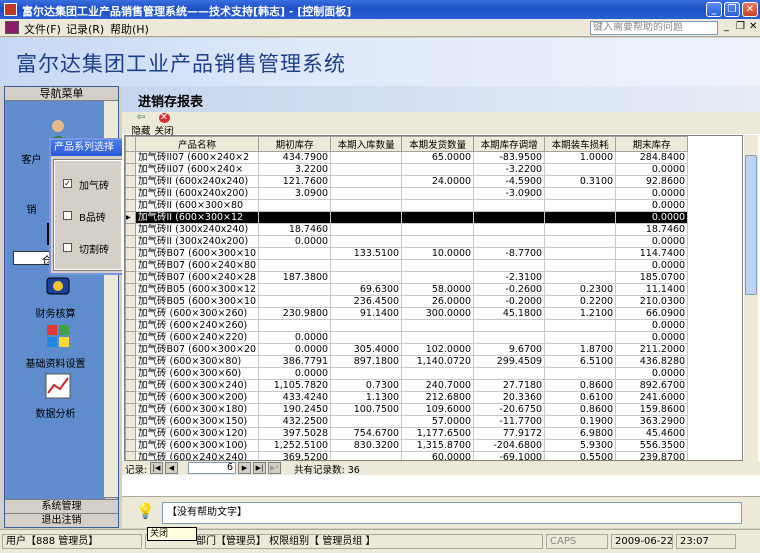  What do you see at coordinates (438, 181) in the screenshot?
I see `value-cell: 24.0000` at bounding box center [438, 181].